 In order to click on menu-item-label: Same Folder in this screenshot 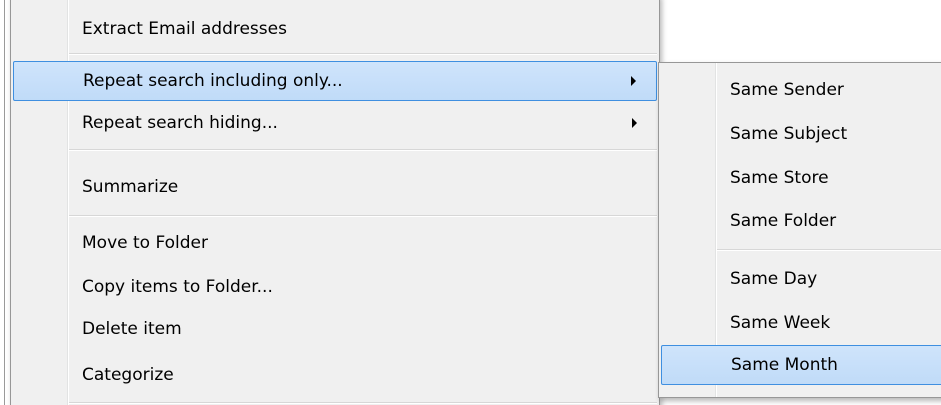, I will do `click(783, 221)`.